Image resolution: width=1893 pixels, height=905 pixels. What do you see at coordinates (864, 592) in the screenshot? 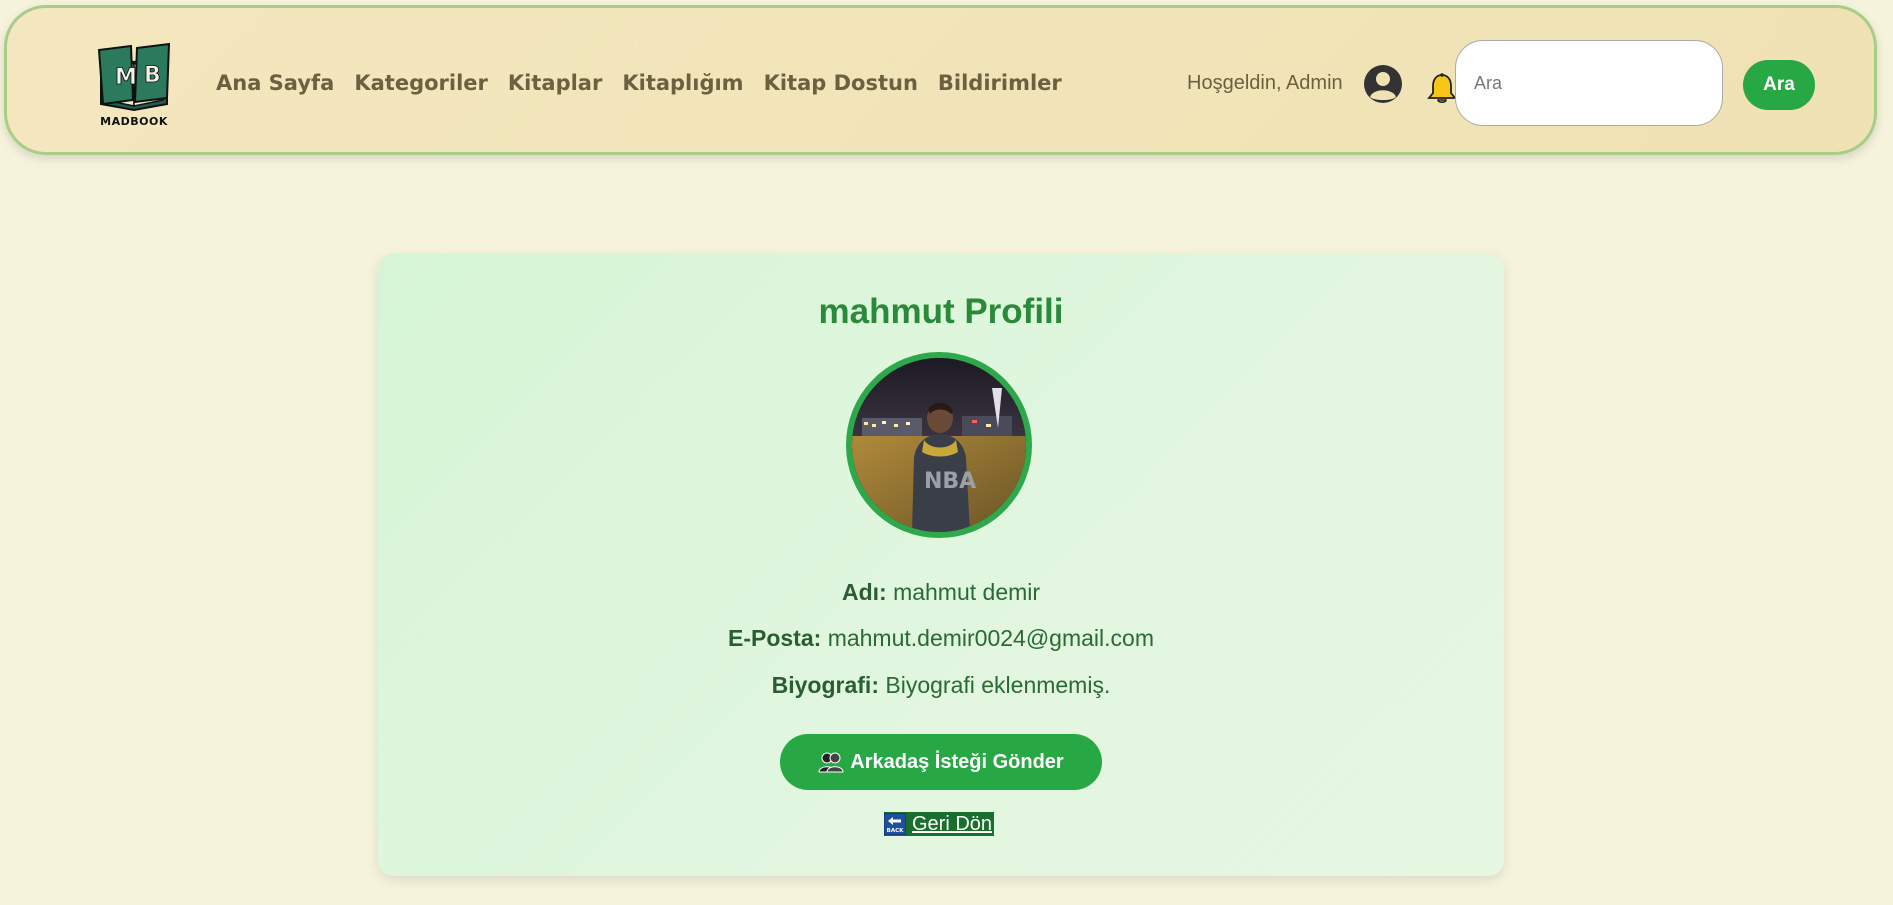
I see `name-label: Adı:` at bounding box center [864, 592].